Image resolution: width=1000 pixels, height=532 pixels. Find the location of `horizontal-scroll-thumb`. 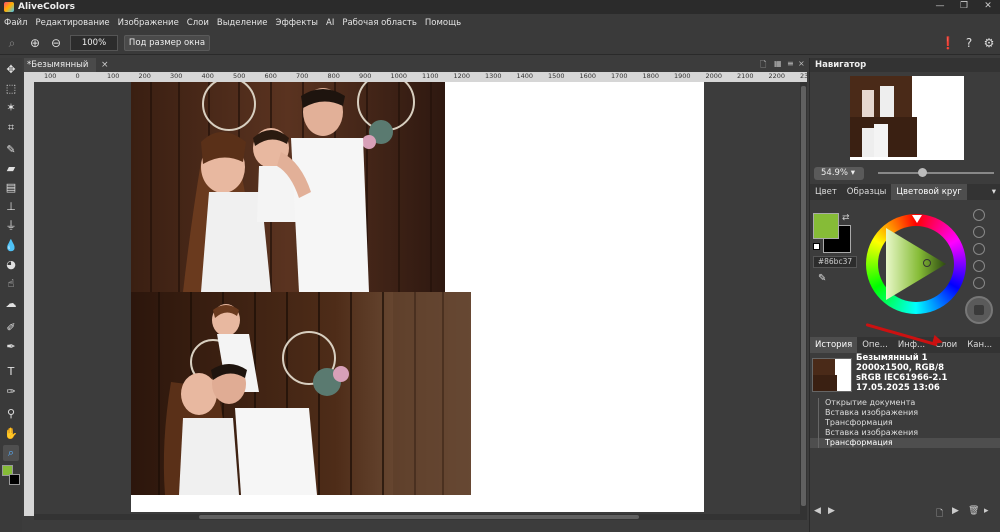

horizontal-scroll-thumb is located at coordinates (419, 517).